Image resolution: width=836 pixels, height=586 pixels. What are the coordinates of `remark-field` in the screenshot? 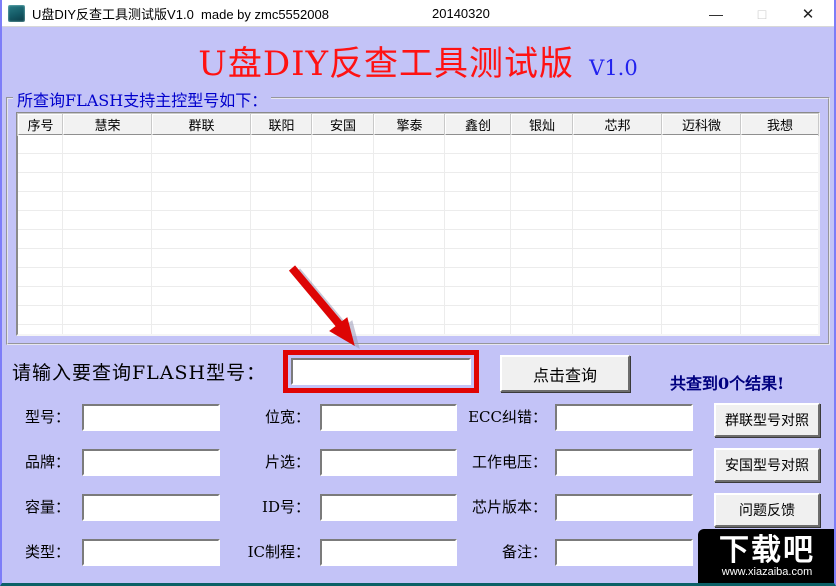 It's located at (624, 552).